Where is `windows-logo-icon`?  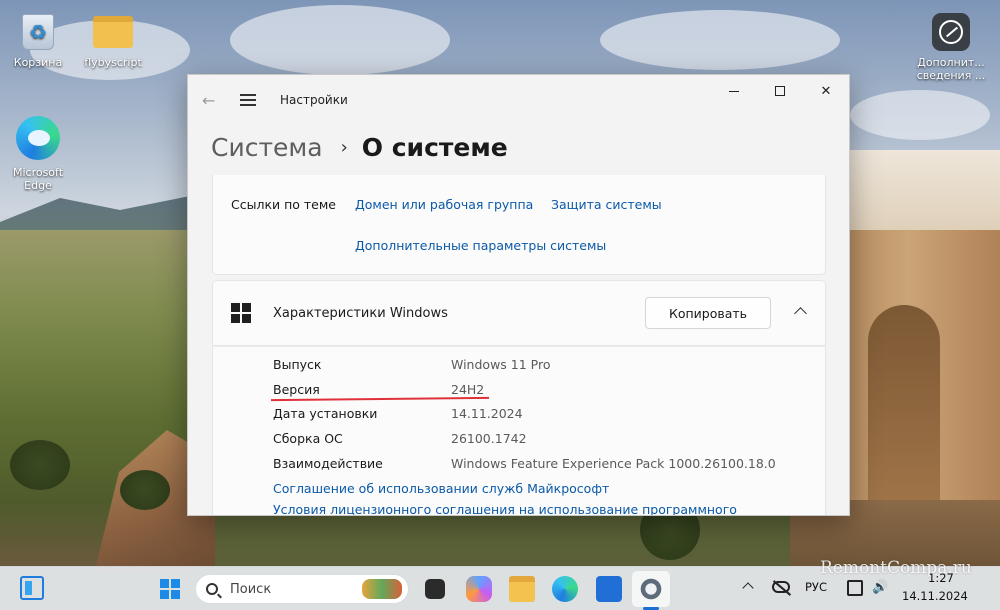
windows-logo-icon is located at coordinates (241, 313).